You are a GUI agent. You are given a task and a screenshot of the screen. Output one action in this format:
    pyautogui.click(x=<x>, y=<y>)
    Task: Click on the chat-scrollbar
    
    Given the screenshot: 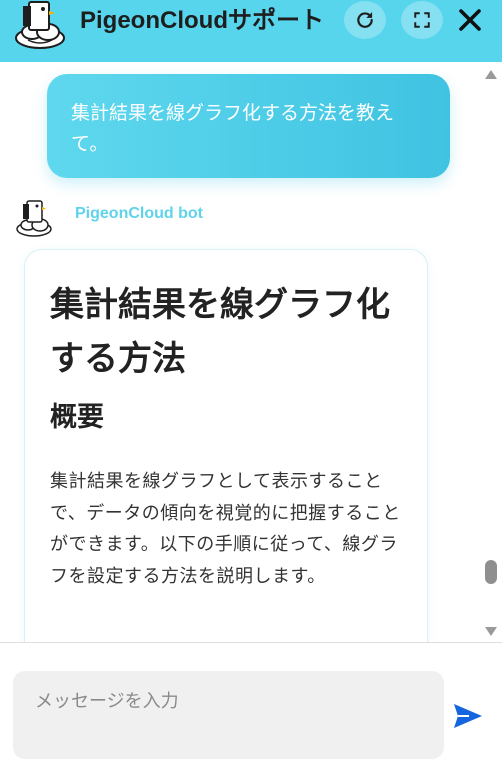 What is the action you would take?
    pyautogui.click(x=491, y=352)
    